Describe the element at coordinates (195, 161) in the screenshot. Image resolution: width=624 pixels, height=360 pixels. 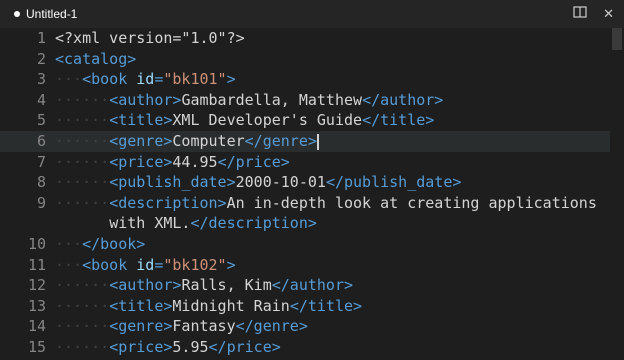
I see `token-txt: 44.95` at that location.